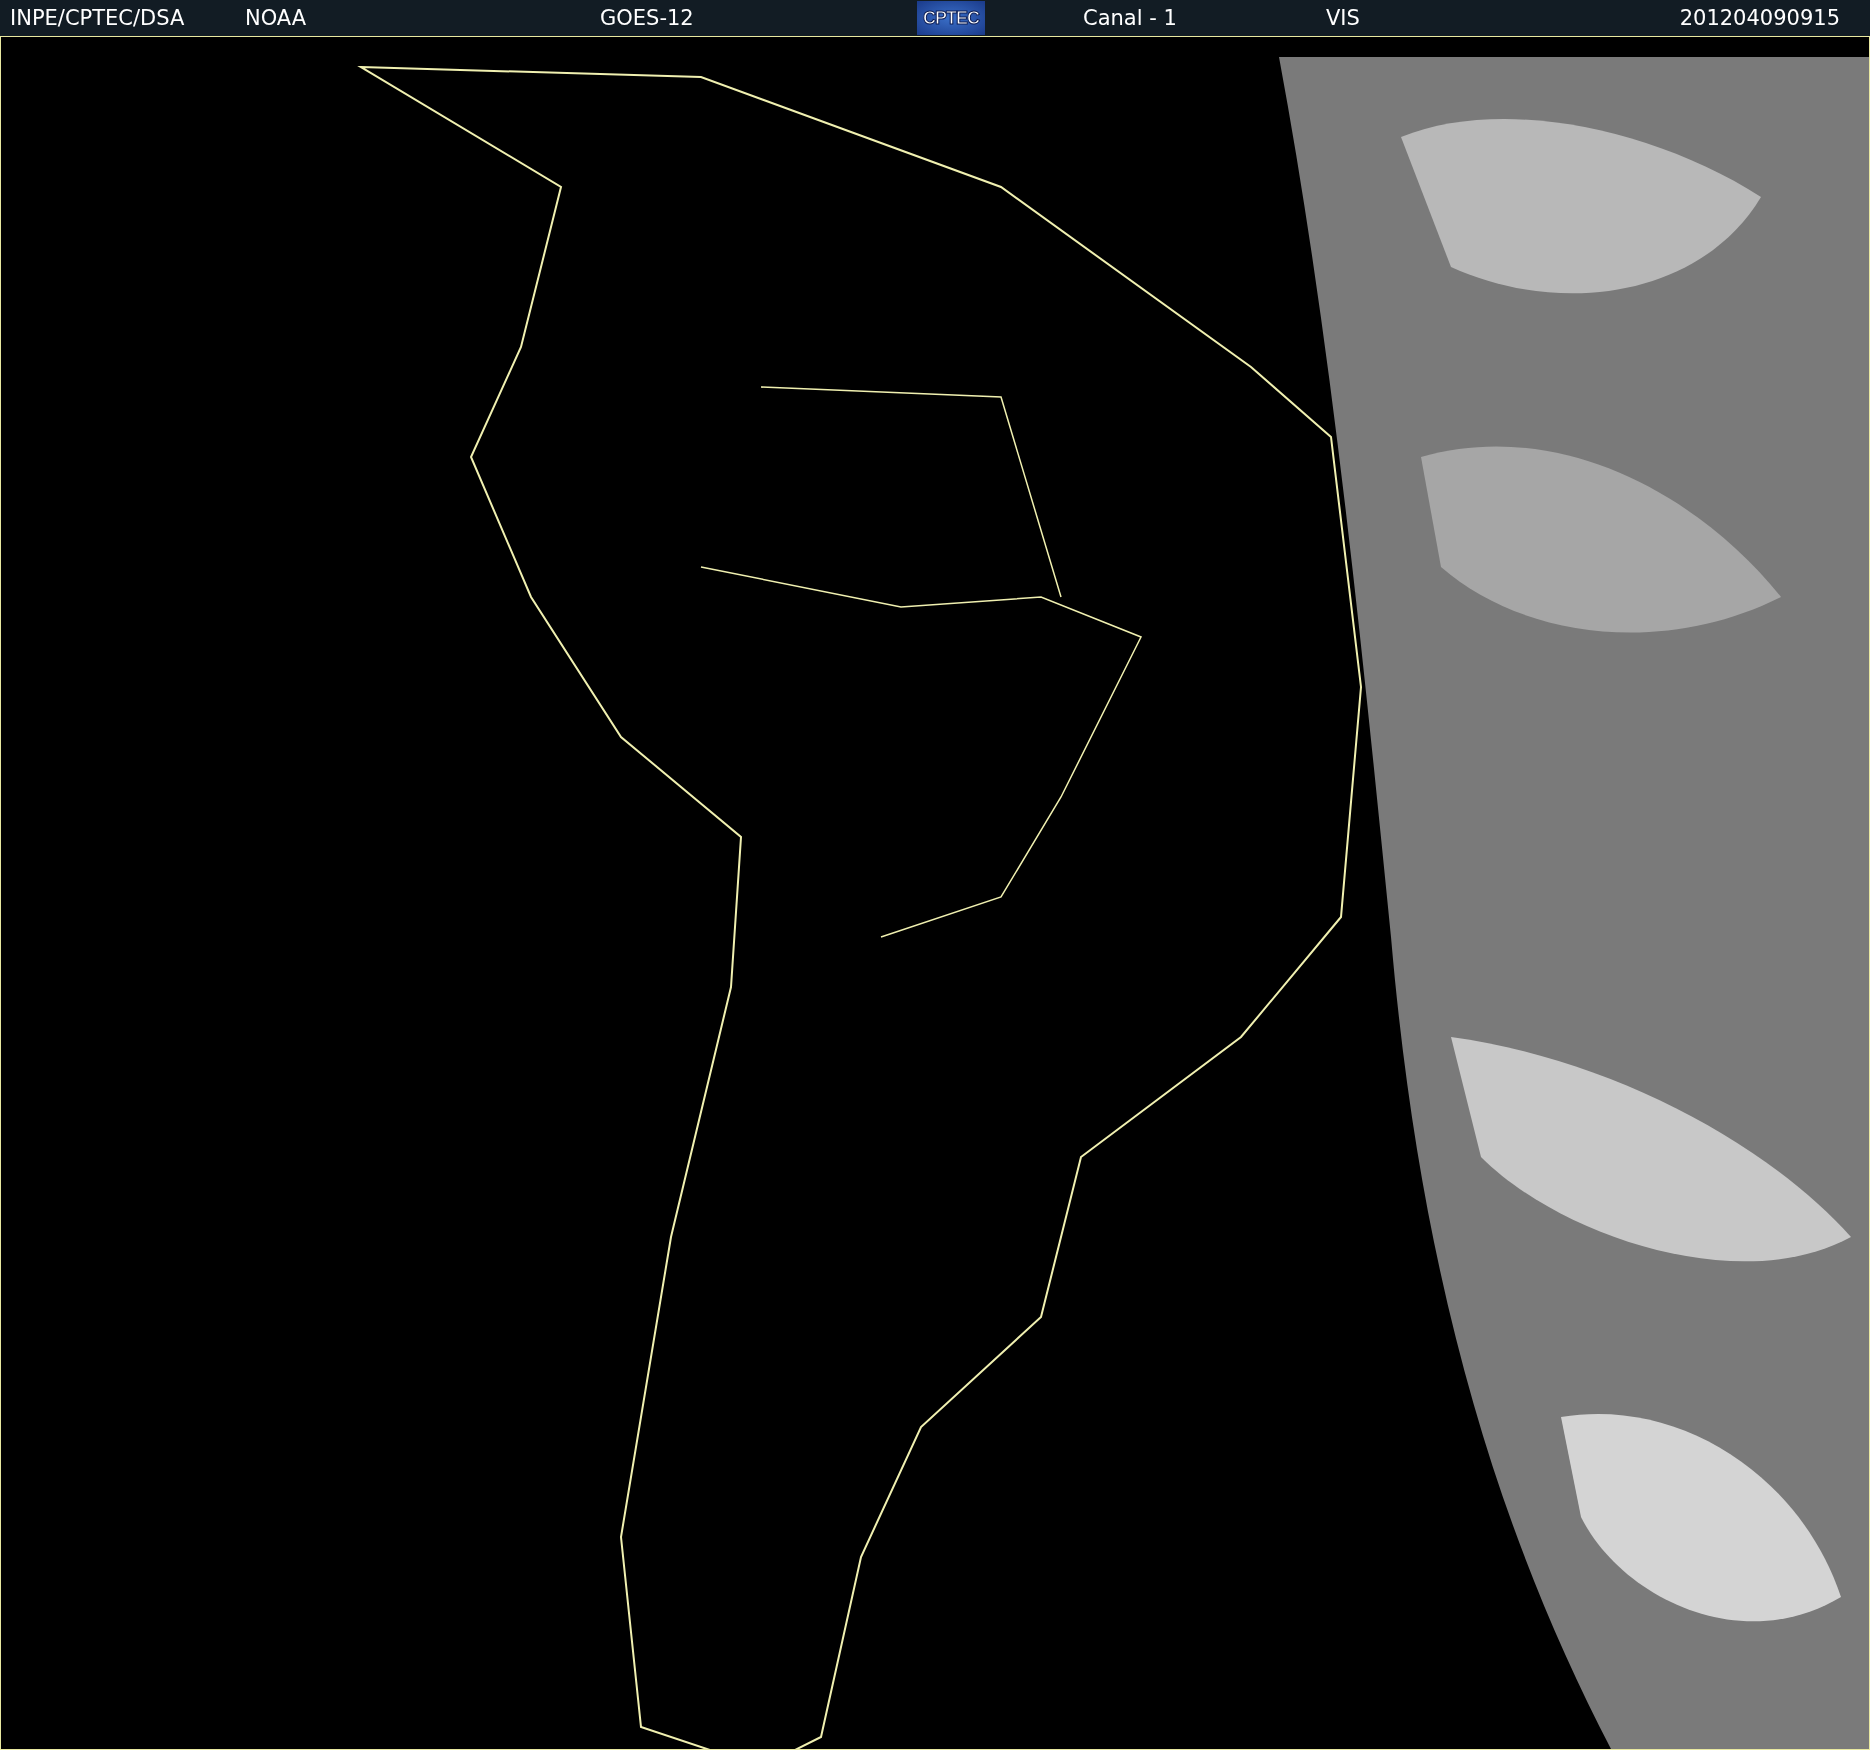 The height and width of the screenshot is (1750, 1870). What do you see at coordinates (98, 18) in the screenshot?
I see `header-label: INPE/CPTEC/DSA` at bounding box center [98, 18].